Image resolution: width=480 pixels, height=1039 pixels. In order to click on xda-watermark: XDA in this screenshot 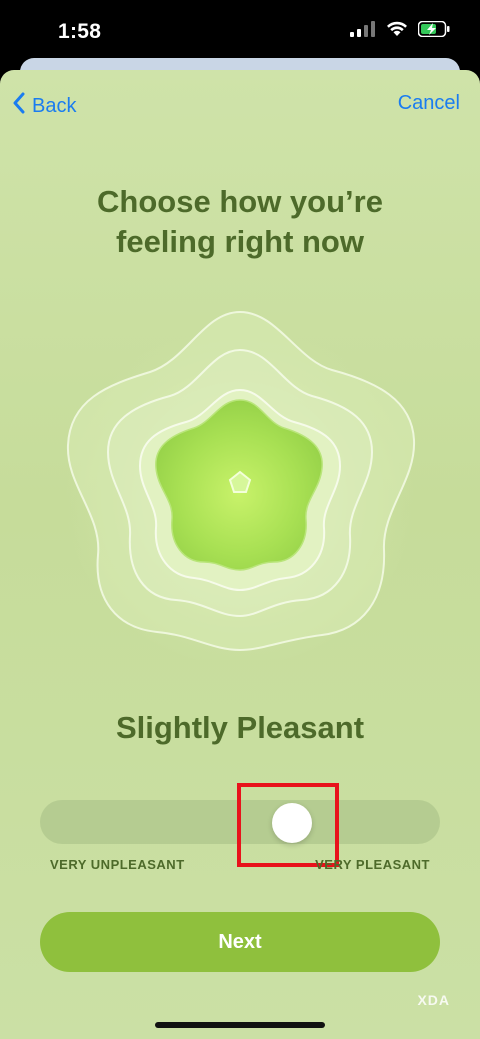, I will do `click(433, 1000)`.